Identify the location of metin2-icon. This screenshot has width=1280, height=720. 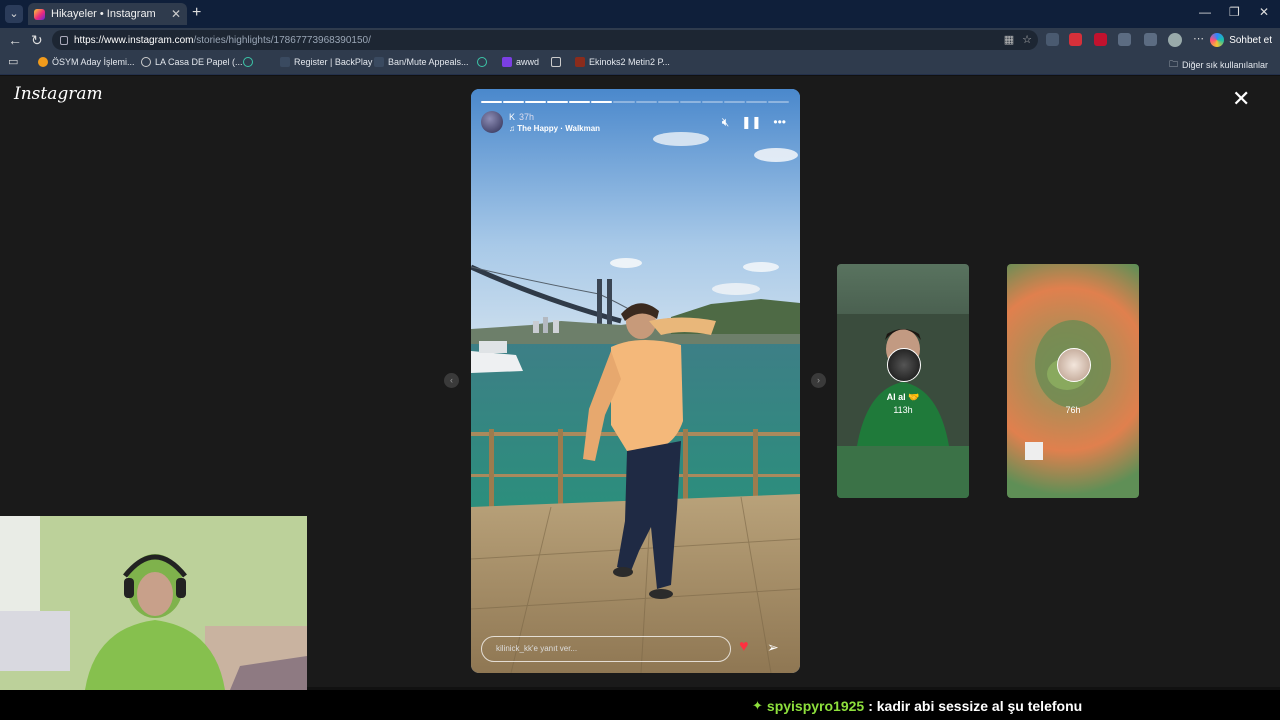
(580, 62).